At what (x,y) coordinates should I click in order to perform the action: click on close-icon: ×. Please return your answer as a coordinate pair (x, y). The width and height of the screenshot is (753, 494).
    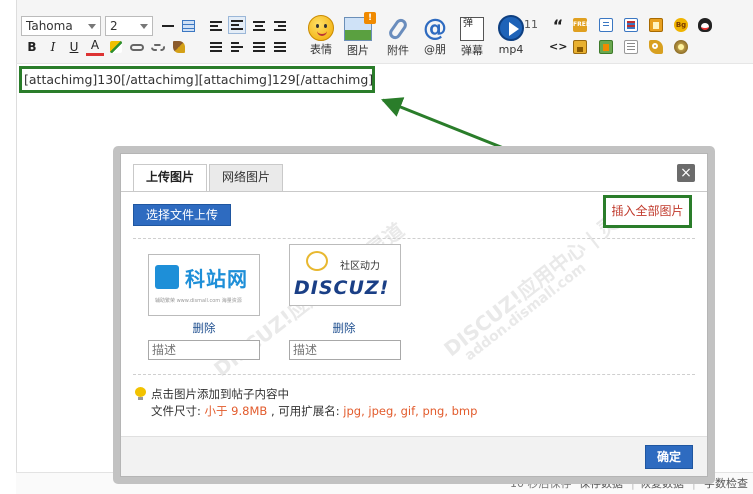
    Looking at the image, I should click on (686, 173).